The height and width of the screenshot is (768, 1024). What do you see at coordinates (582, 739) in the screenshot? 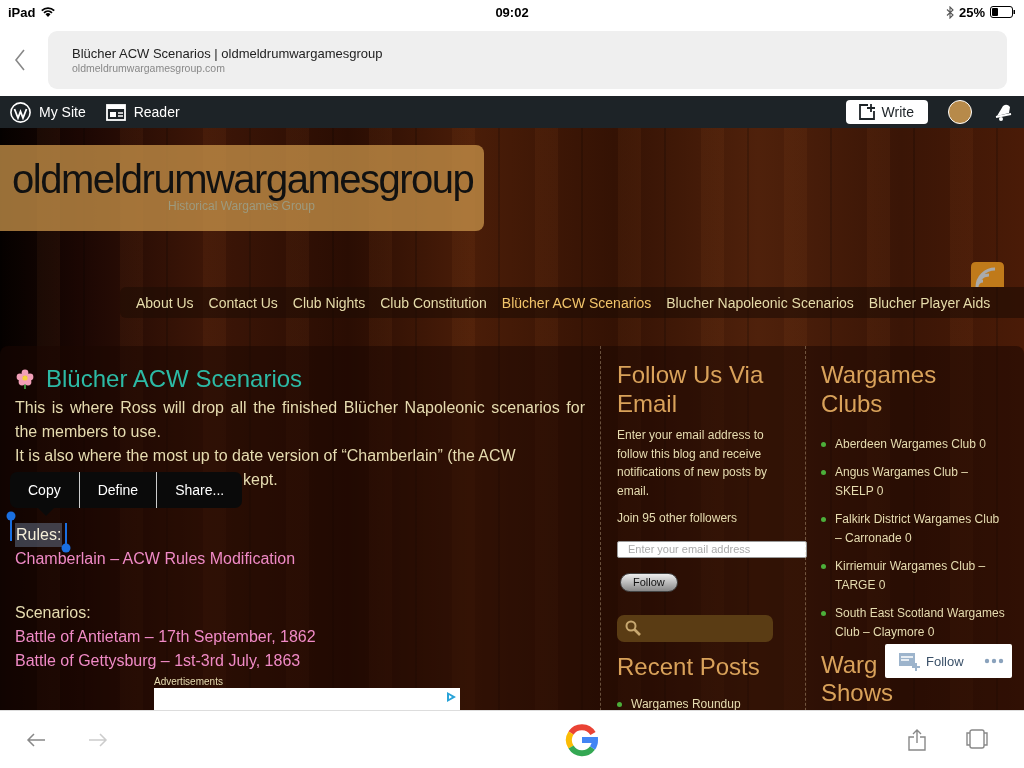
I see `google-logo` at bounding box center [582, 739].